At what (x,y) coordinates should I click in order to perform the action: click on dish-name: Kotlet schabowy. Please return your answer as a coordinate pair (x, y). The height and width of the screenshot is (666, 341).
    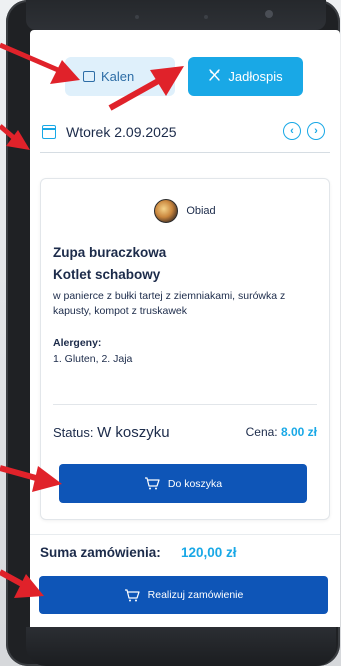
    Looking at the image, I should click on (107, 274).